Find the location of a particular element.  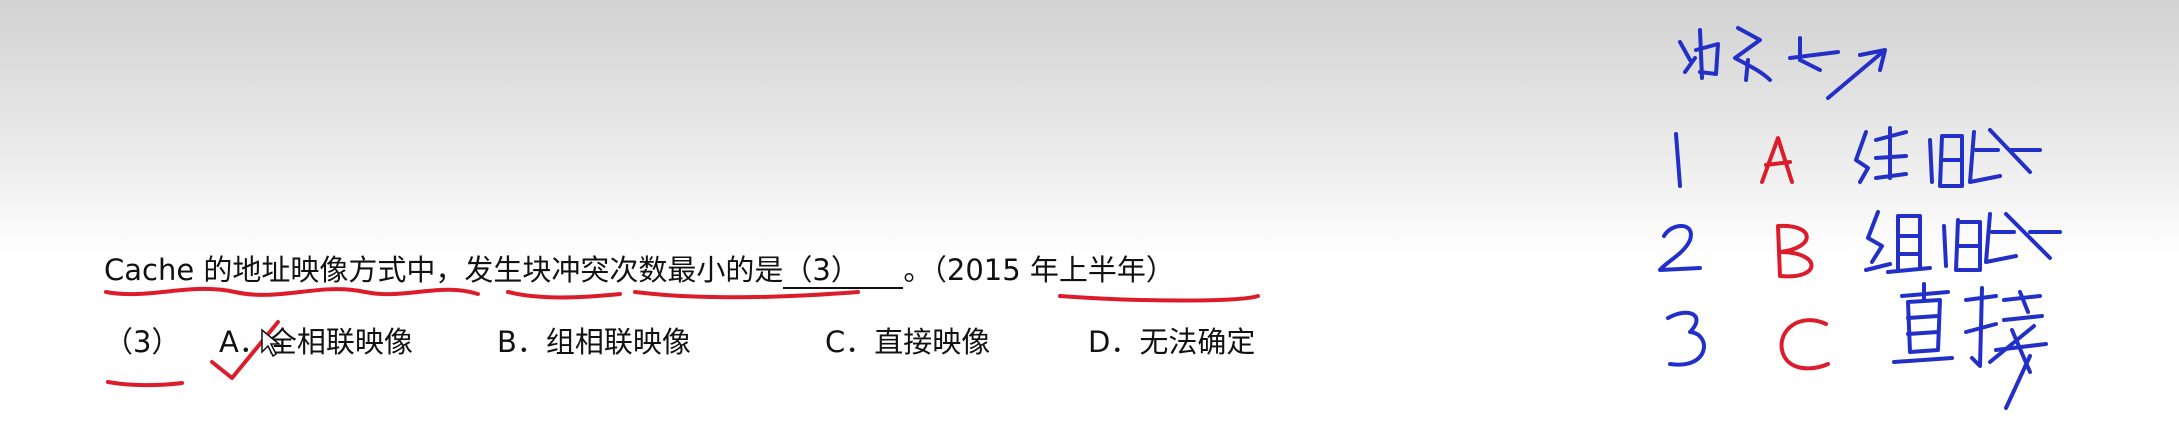

handwriting-letter-c is located at coordinates (1804, 344).